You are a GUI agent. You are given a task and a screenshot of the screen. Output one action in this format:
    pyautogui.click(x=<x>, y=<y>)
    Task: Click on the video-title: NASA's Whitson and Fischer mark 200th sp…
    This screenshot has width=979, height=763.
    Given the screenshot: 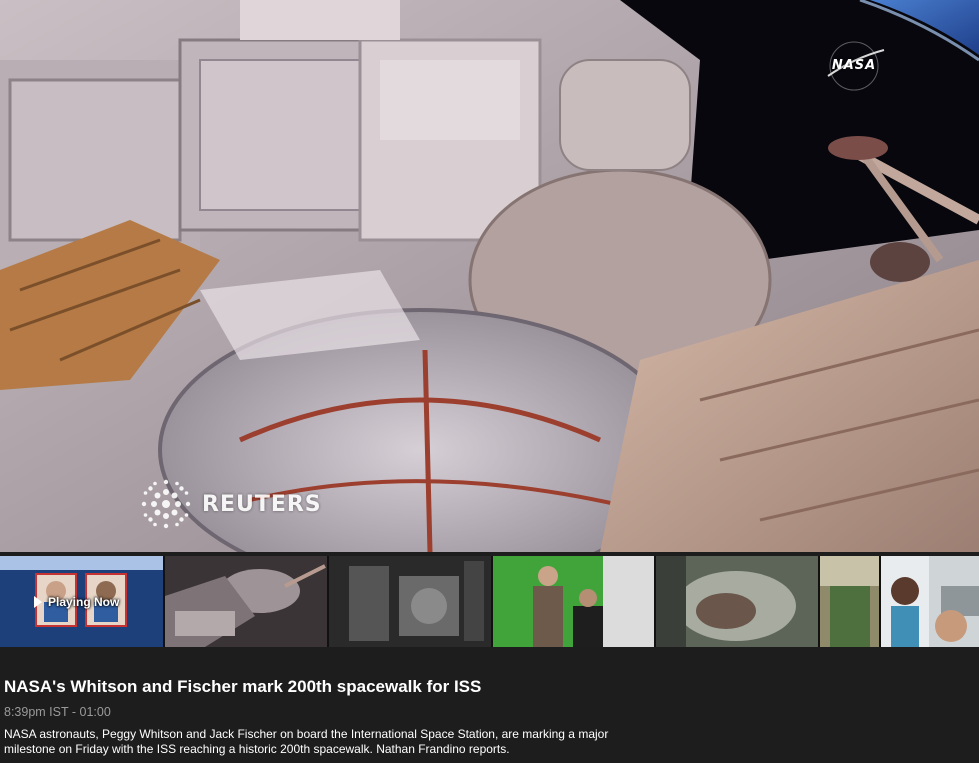 What is the action you would take?
    pyautogui.click(x=324, y=687)
    